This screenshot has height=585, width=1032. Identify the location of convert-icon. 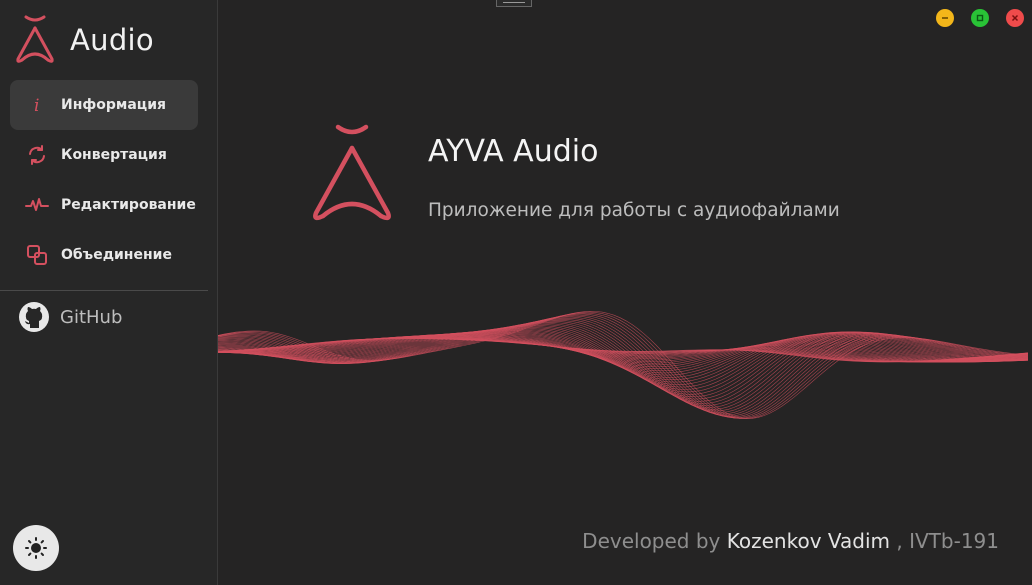
(37, 155).